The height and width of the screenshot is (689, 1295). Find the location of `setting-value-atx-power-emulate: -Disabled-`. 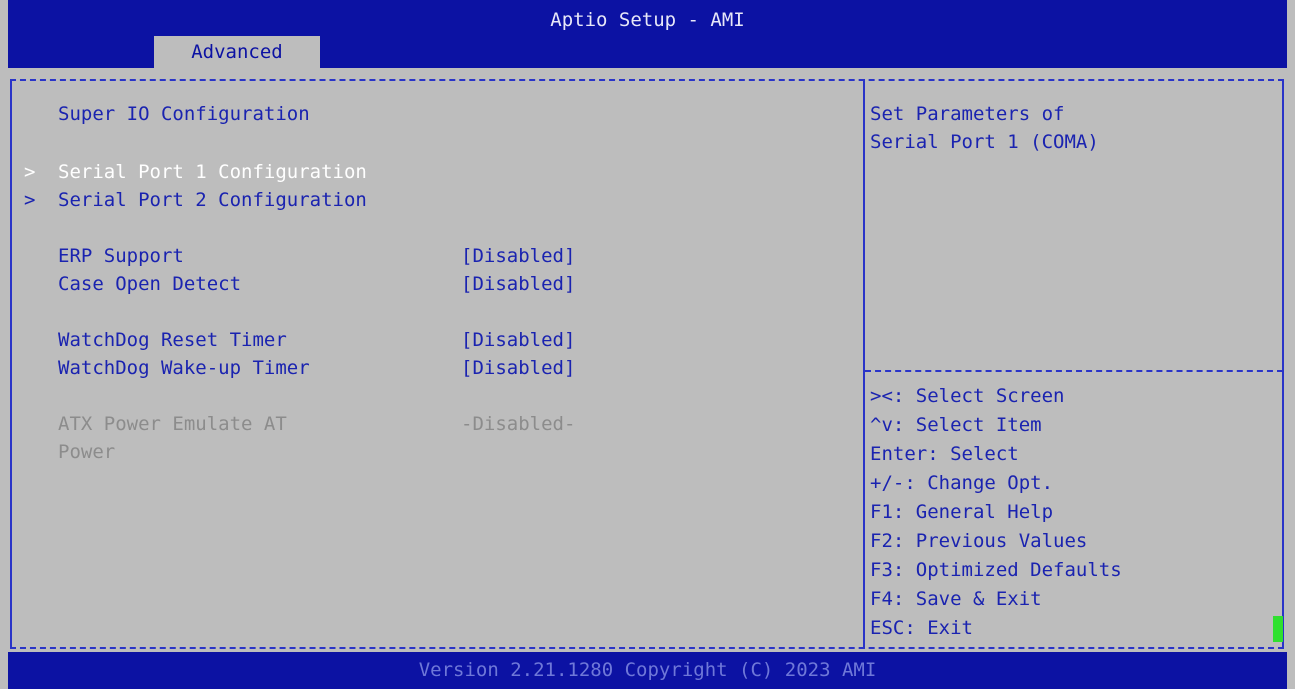

setting-value-atx-power-emulate: -Disabled- is located at coordinates (518, 424).